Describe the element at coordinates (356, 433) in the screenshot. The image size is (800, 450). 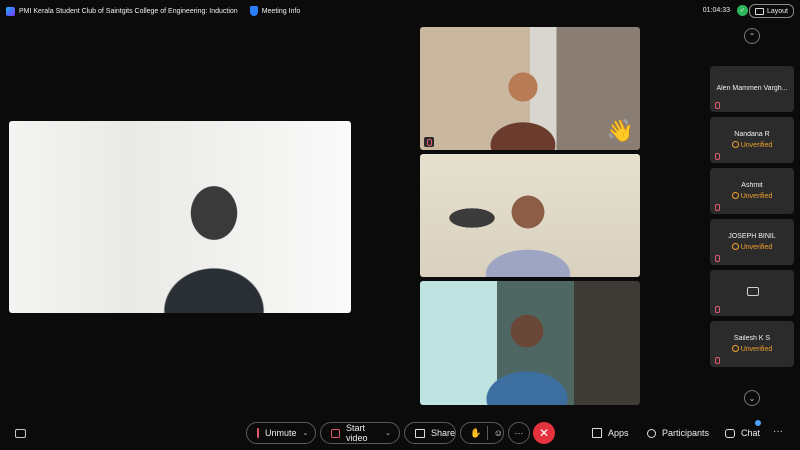
I see `start-video-label: Start video` at that location.